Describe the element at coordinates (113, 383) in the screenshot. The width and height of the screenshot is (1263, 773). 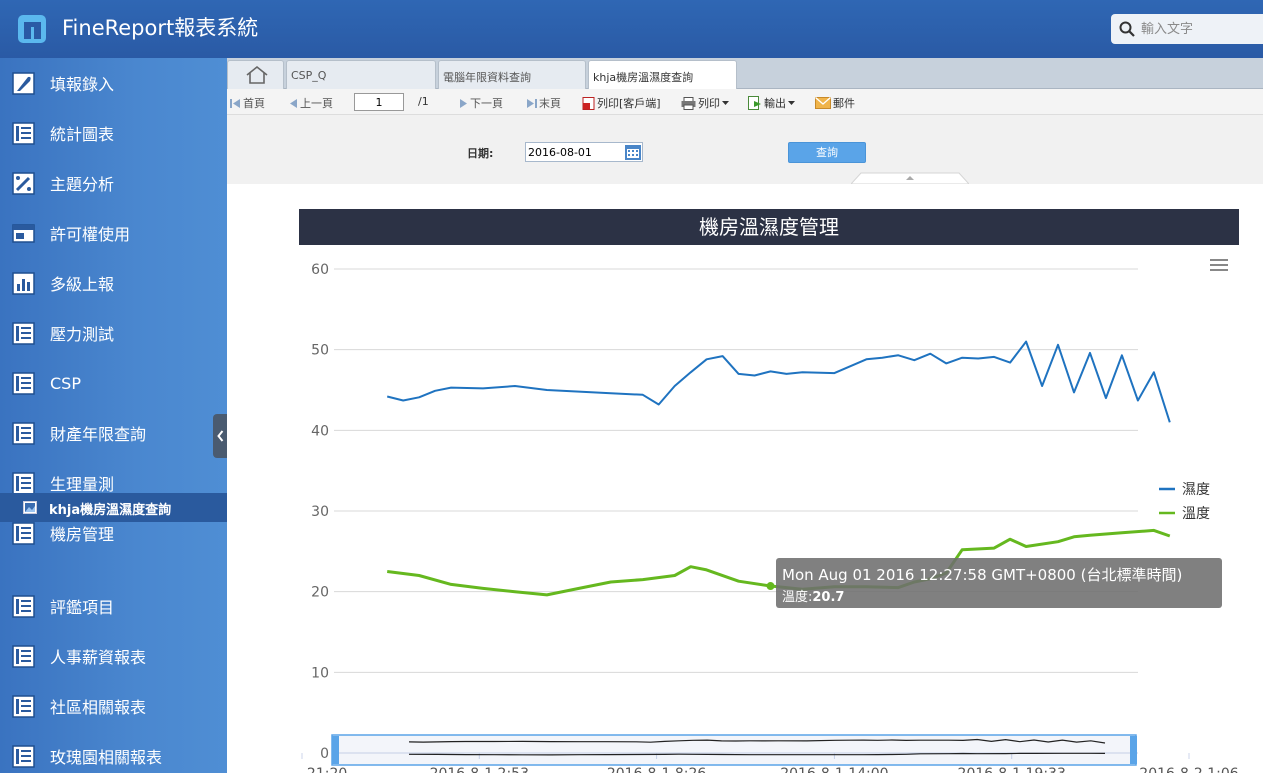
I see `sidebar-item-6: CSP` at that location.